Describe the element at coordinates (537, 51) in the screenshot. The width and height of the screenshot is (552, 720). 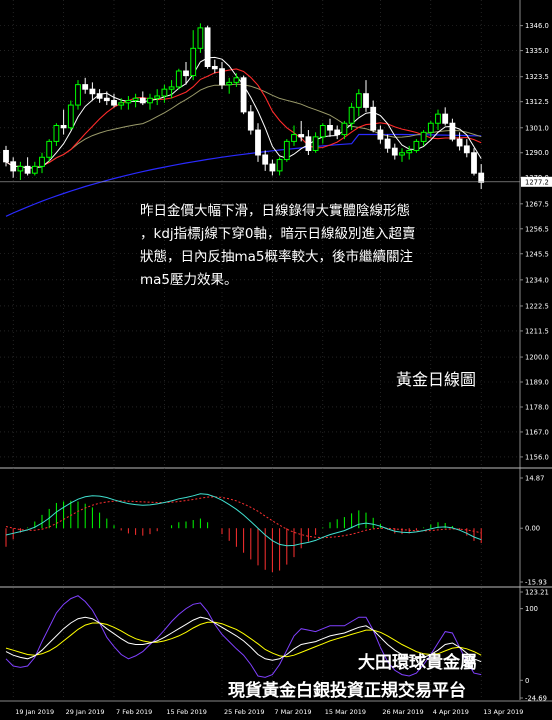
I see `y-tick-label: 1335.0` at that location.